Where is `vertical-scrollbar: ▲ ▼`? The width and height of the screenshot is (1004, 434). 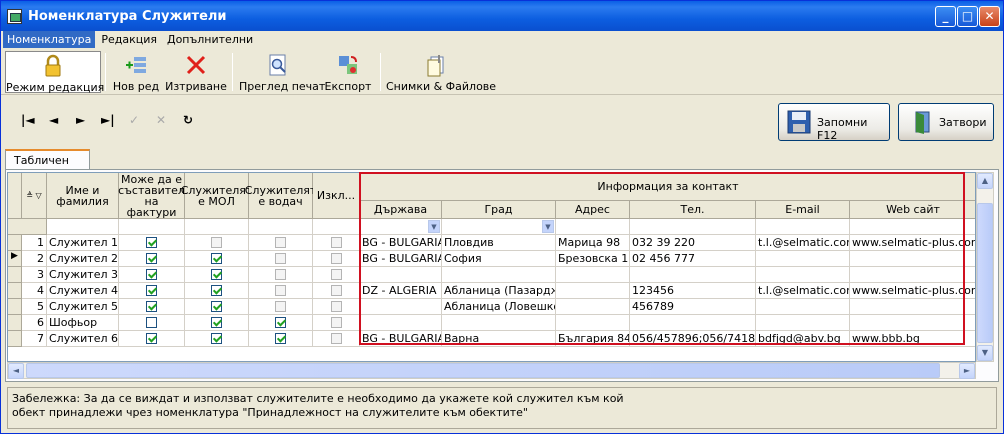
vertical-scrollbar: ▲ ▼ is located at coordinates (985, 267).